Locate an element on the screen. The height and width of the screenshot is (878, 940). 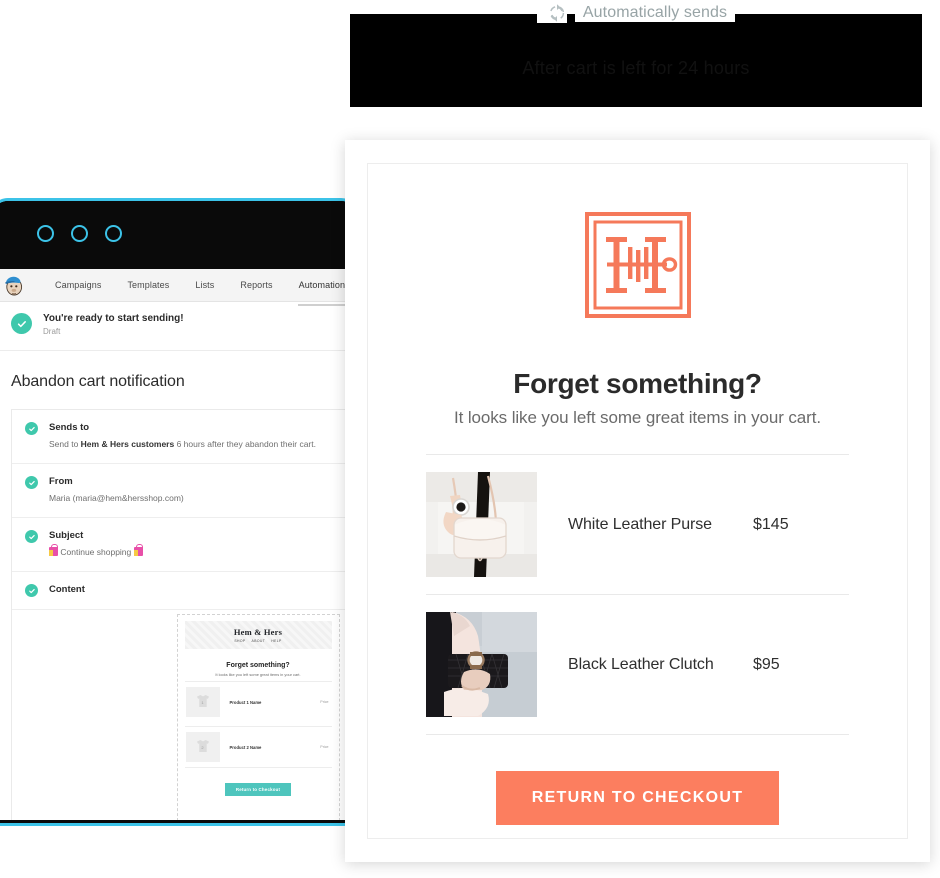
return-to-checkout-button: RETURN TO CHECKOUT is located at coordinates (637, 798).